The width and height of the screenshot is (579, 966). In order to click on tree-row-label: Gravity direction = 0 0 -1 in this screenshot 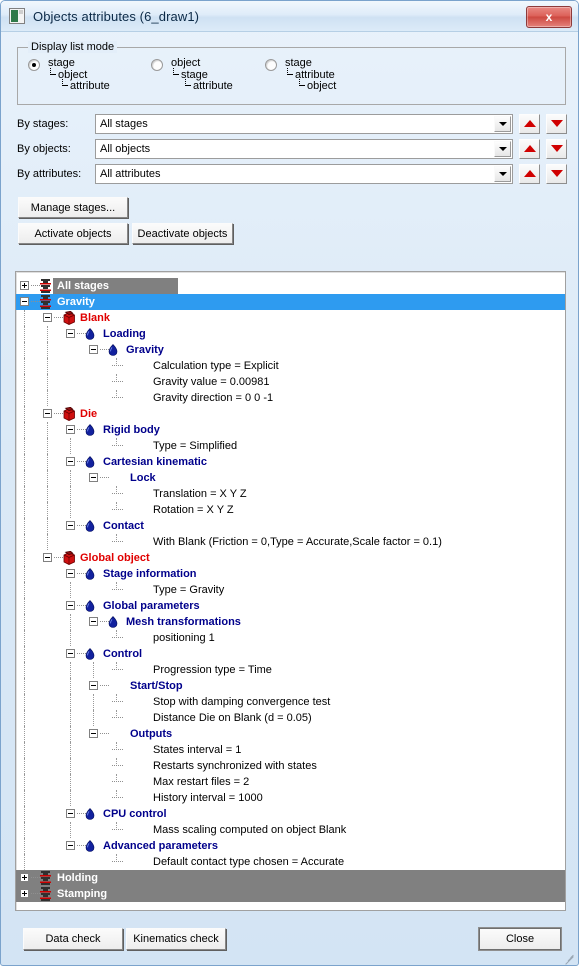, I will do `click(213, 398)`.